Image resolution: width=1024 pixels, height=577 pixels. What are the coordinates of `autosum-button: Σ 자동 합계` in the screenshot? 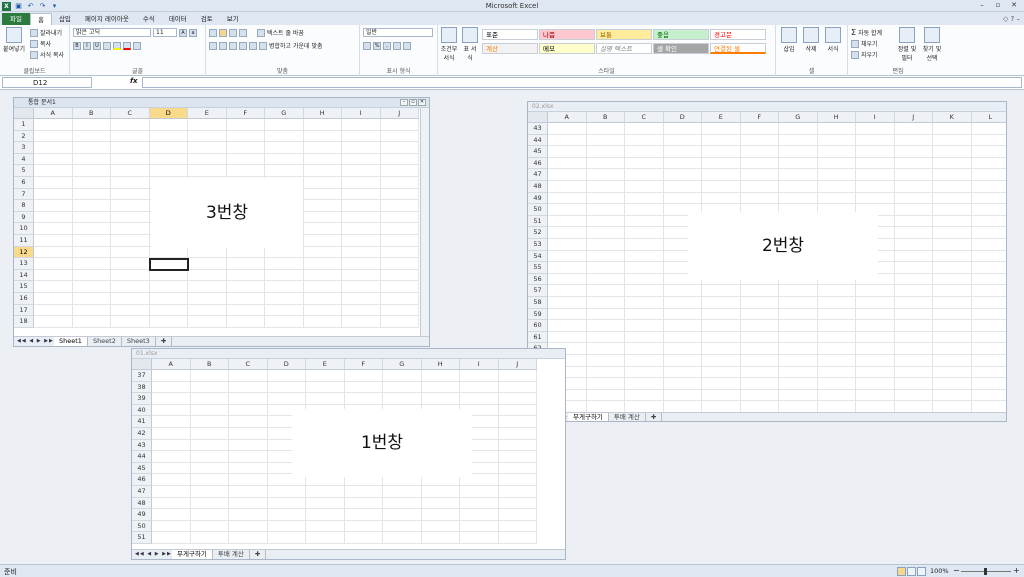 It's located at (866, 32).